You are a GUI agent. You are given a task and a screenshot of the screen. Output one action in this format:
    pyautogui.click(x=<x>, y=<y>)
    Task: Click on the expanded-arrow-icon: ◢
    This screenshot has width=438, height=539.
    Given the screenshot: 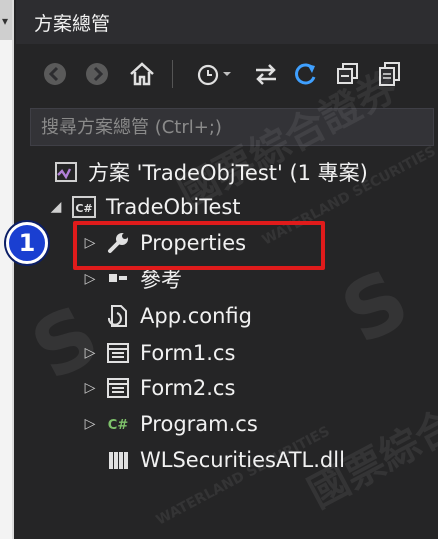 What is the action you would take?
    pyautogui.click(x=56, y=207)
    